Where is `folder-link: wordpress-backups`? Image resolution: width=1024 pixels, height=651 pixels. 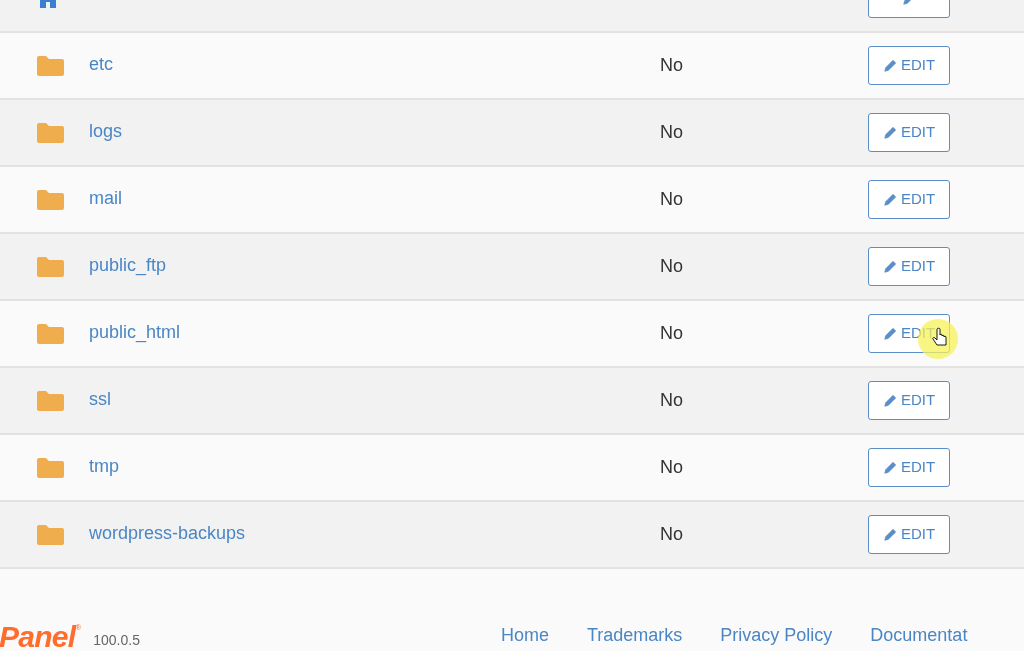 folder-link: wordpress-backups is located at coordinates (167, 532).